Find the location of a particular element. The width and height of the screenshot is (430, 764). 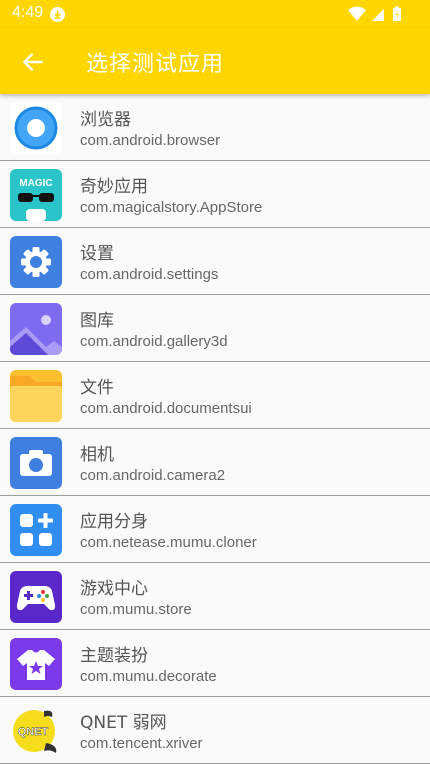

app-name: 主题装扮 is located at coordinates (114, 656).